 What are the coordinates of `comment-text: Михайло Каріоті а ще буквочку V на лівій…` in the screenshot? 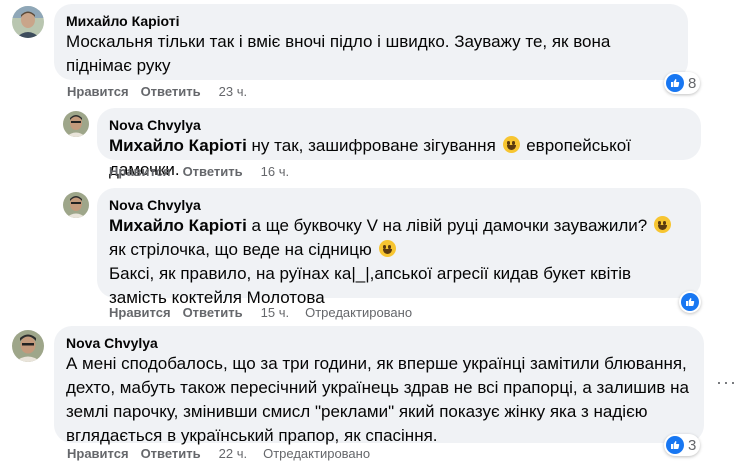 It's located at (399, 238).